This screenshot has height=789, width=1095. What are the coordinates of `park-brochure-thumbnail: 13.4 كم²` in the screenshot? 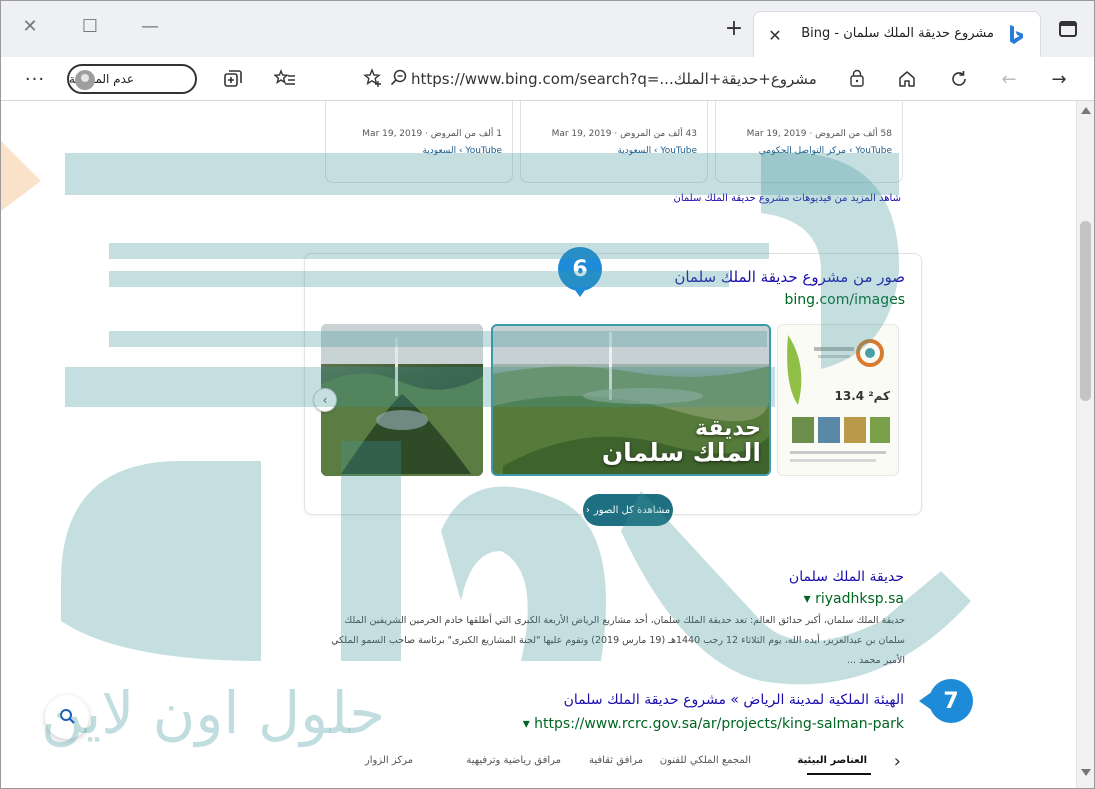 It's located at (838, 400).